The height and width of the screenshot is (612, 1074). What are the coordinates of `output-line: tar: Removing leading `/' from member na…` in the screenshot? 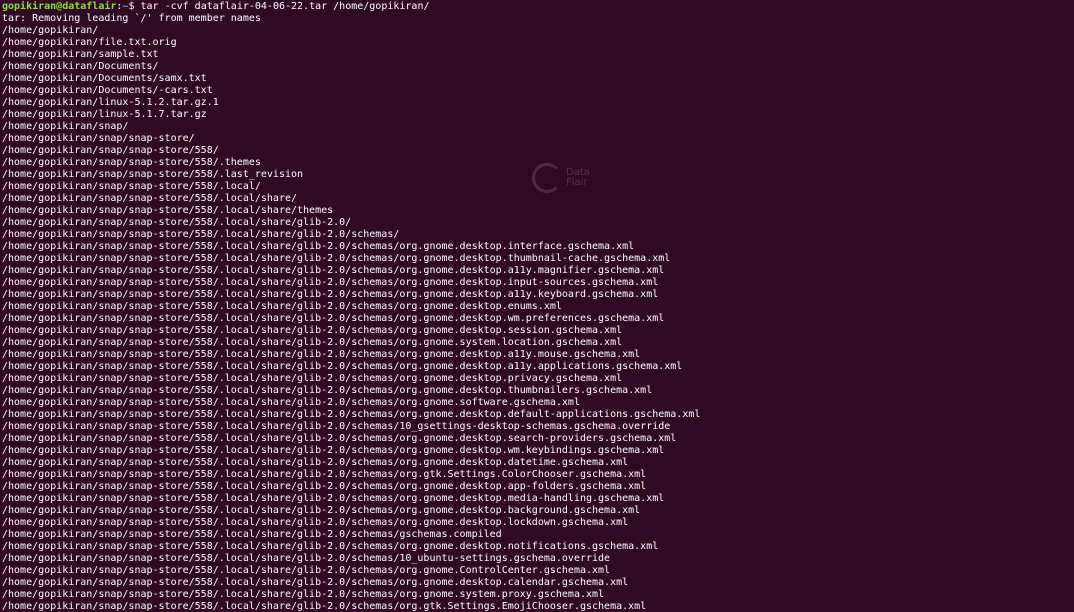 It's located at (131, 18).